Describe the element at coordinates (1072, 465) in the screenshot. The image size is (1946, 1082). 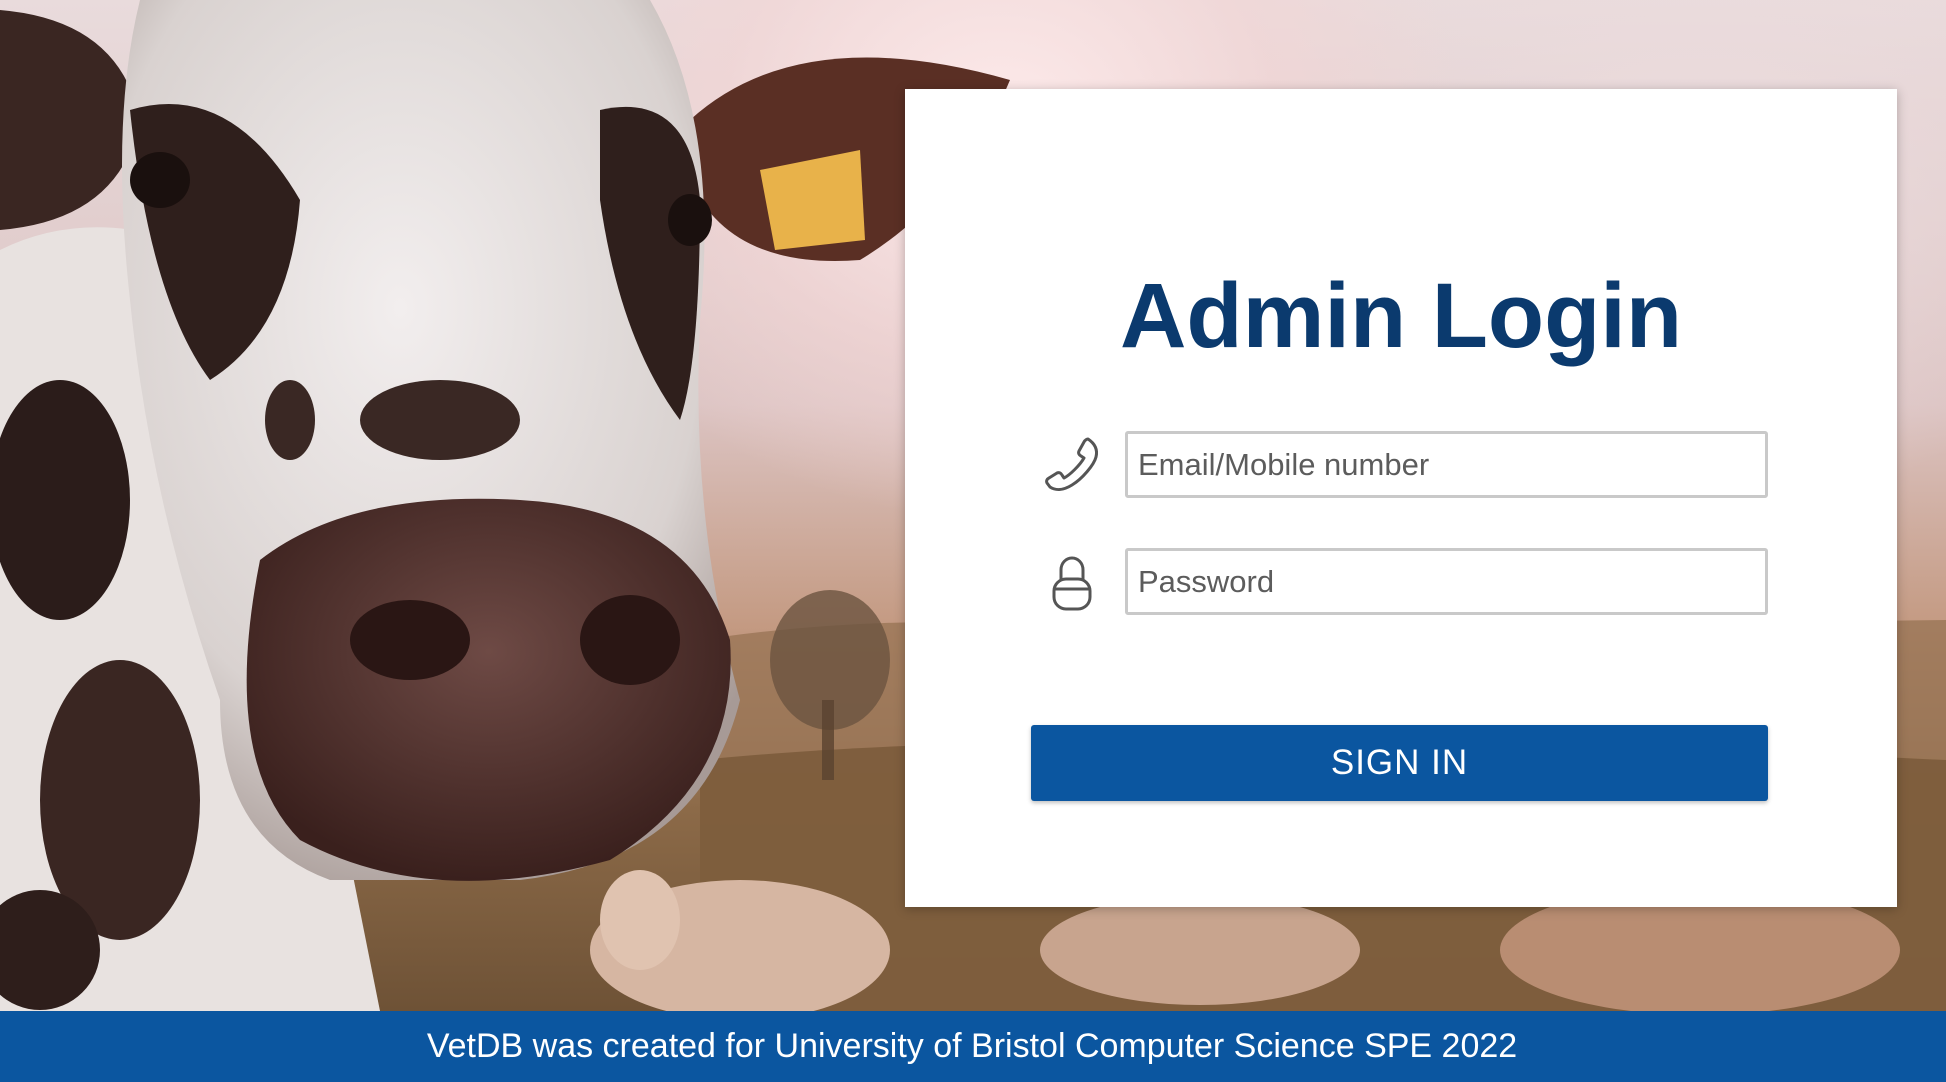
I see `phone-icon` at that location.